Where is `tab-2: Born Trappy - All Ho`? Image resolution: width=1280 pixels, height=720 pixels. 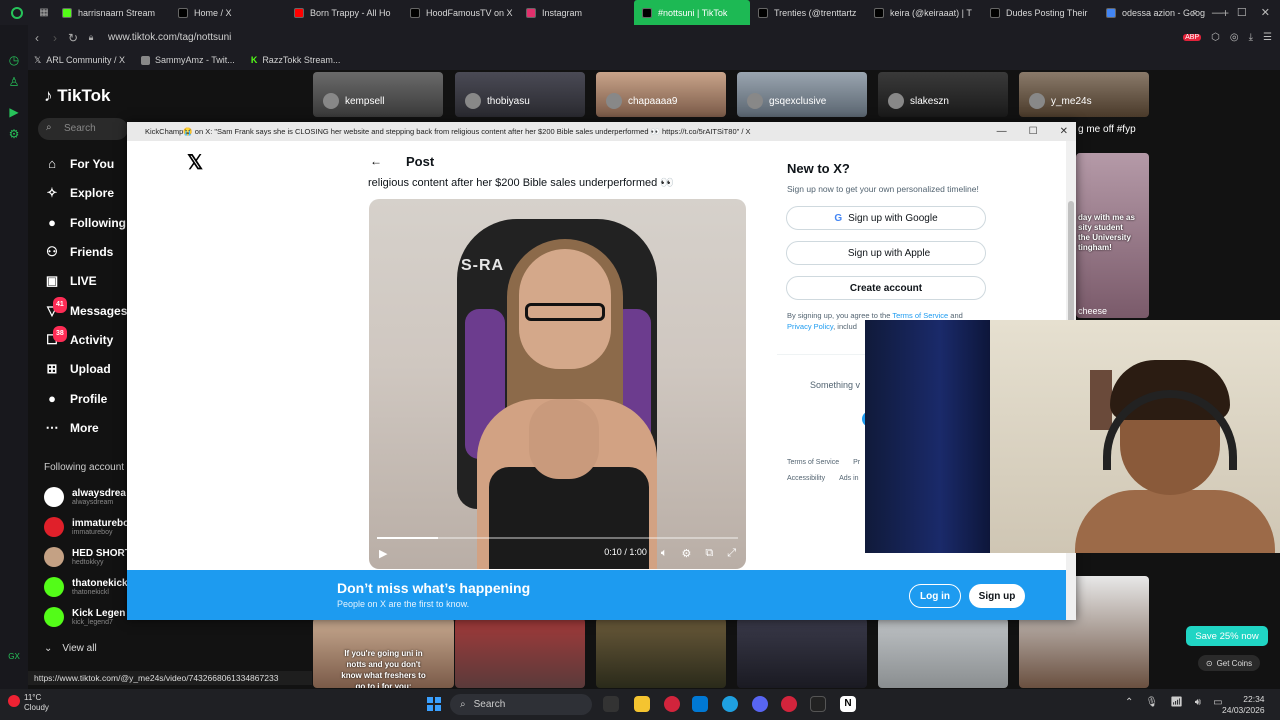 tab-2: Born Trappy - All Ho is located at coordinates (344, 12).